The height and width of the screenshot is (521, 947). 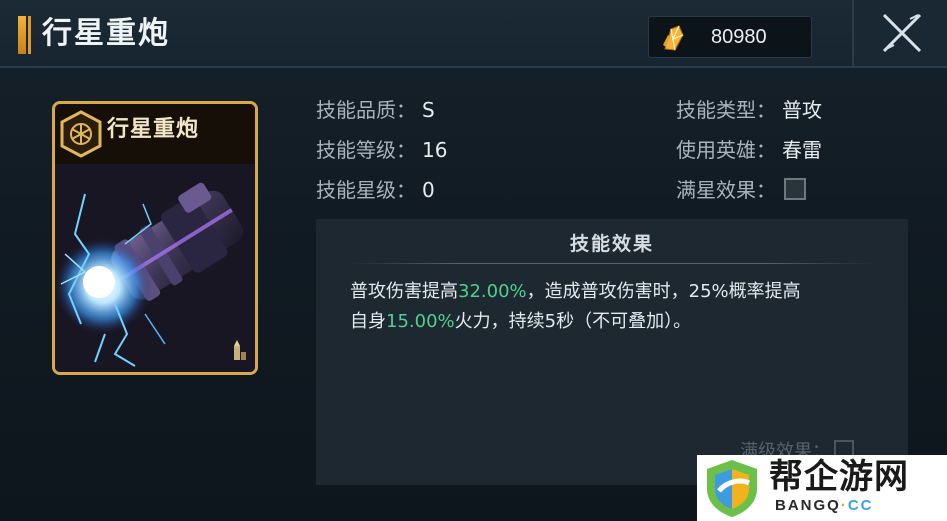 What do you see at coordinates (366, 190) in the screenshot?
I see `star-label: 技能星级：` at bounding box center [366, 190].